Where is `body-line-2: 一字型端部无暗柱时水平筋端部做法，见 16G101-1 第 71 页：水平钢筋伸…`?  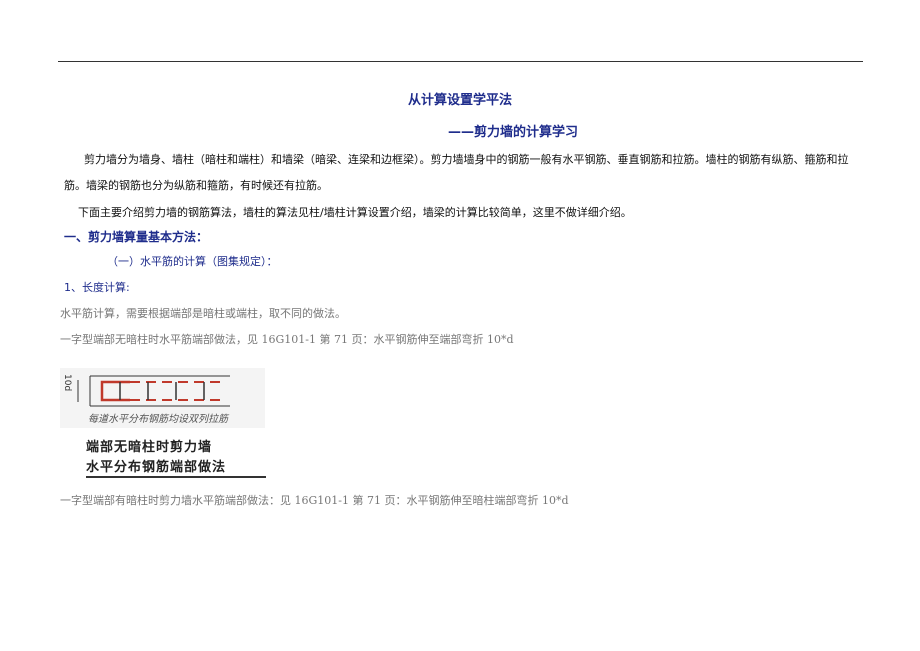
body-line-2: 一字型端部无暗柱时水平筋端部做法，见 16G101-1 第 71 页：水平钢筋伸… is located at coordinates (287, 339).